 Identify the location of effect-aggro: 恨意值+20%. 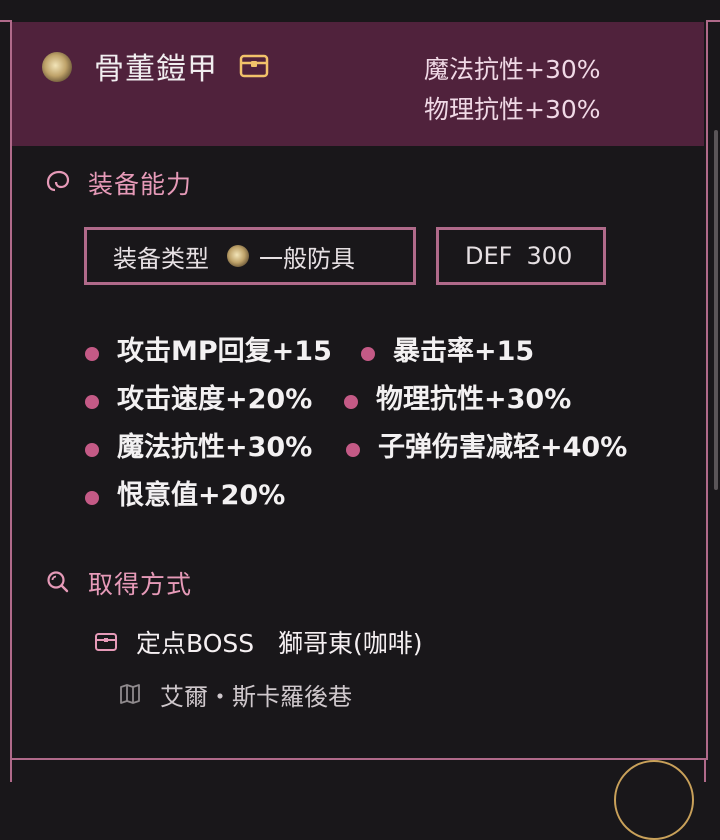
(201, 495).